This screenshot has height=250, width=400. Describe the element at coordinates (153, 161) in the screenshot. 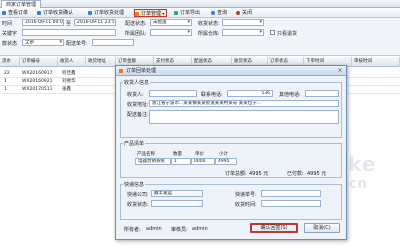

I see `product-name-cell: 电器营销系统` at that location.